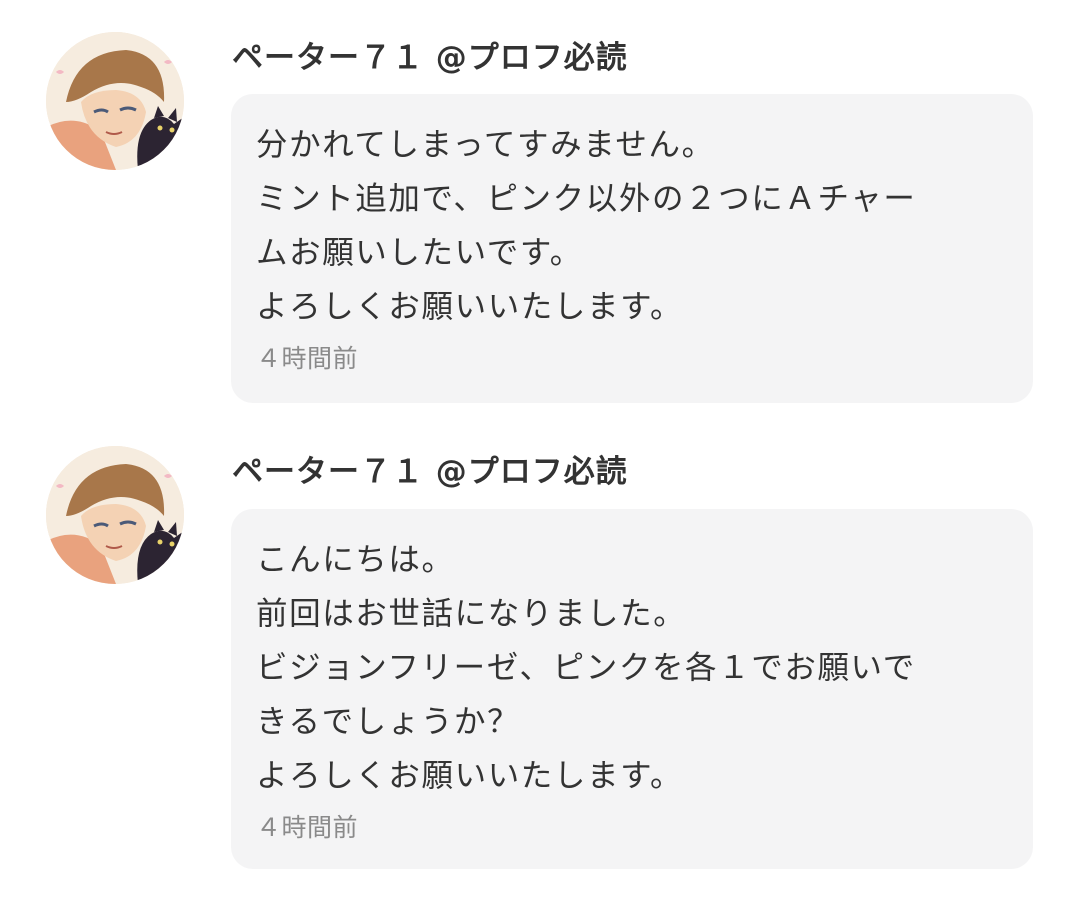  I want to click on message-line: 分かれてしまってすみません。, so click(485, 145).